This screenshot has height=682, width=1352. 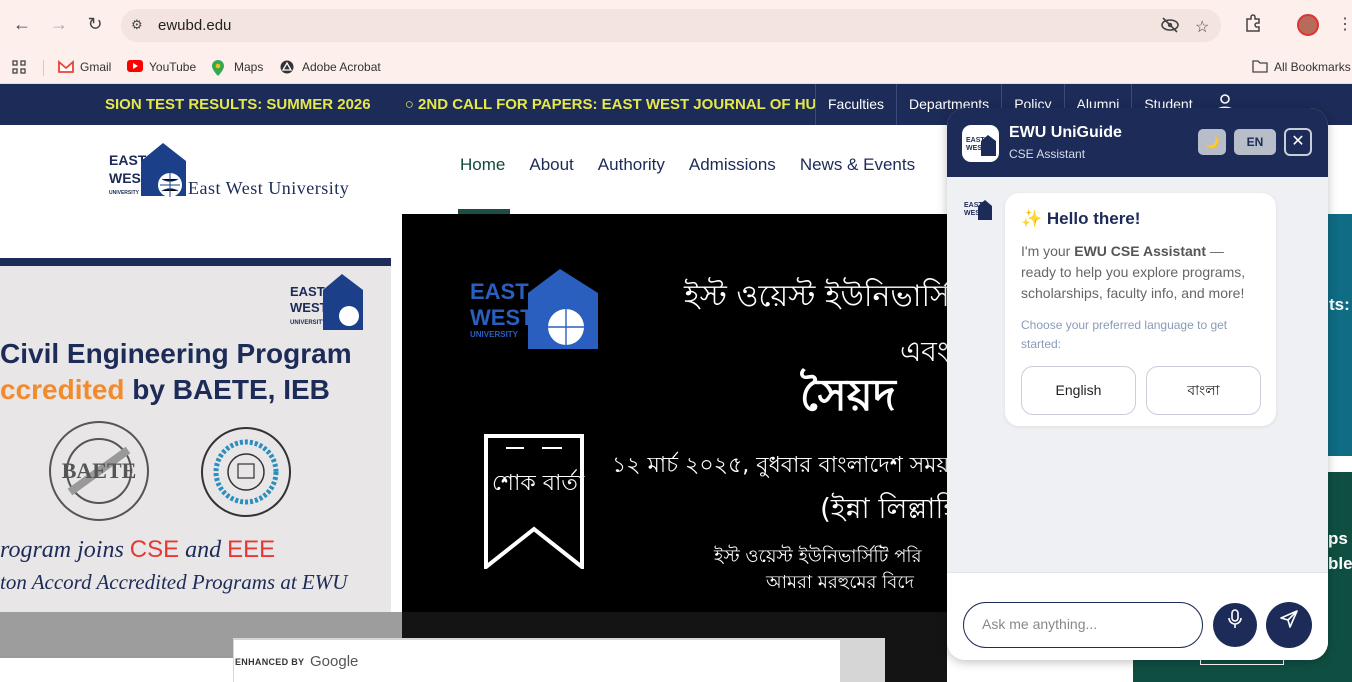 I want to click on google-search-input: ENHANCED BY Google, so click(x=537, y=661).